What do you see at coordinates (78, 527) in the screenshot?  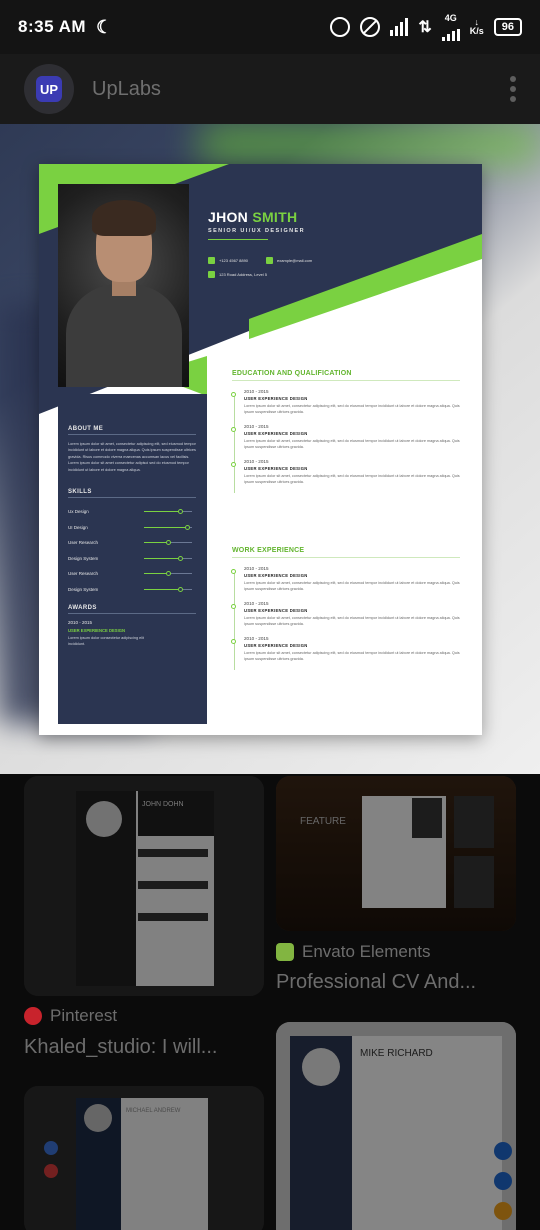 I see `skill-label: UI Design` at bounding box center [78, 527].